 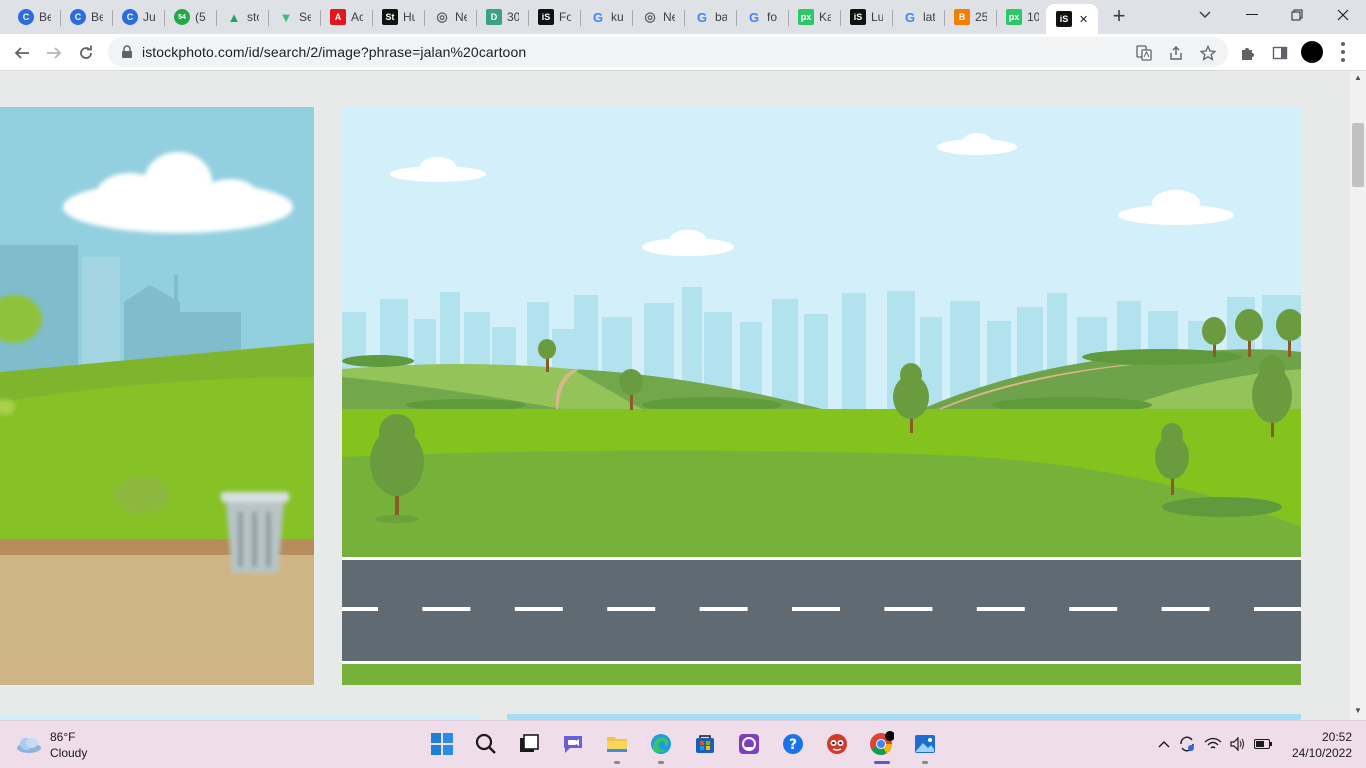 I want to click on help-icon: ?, so click(x=793, y=744).